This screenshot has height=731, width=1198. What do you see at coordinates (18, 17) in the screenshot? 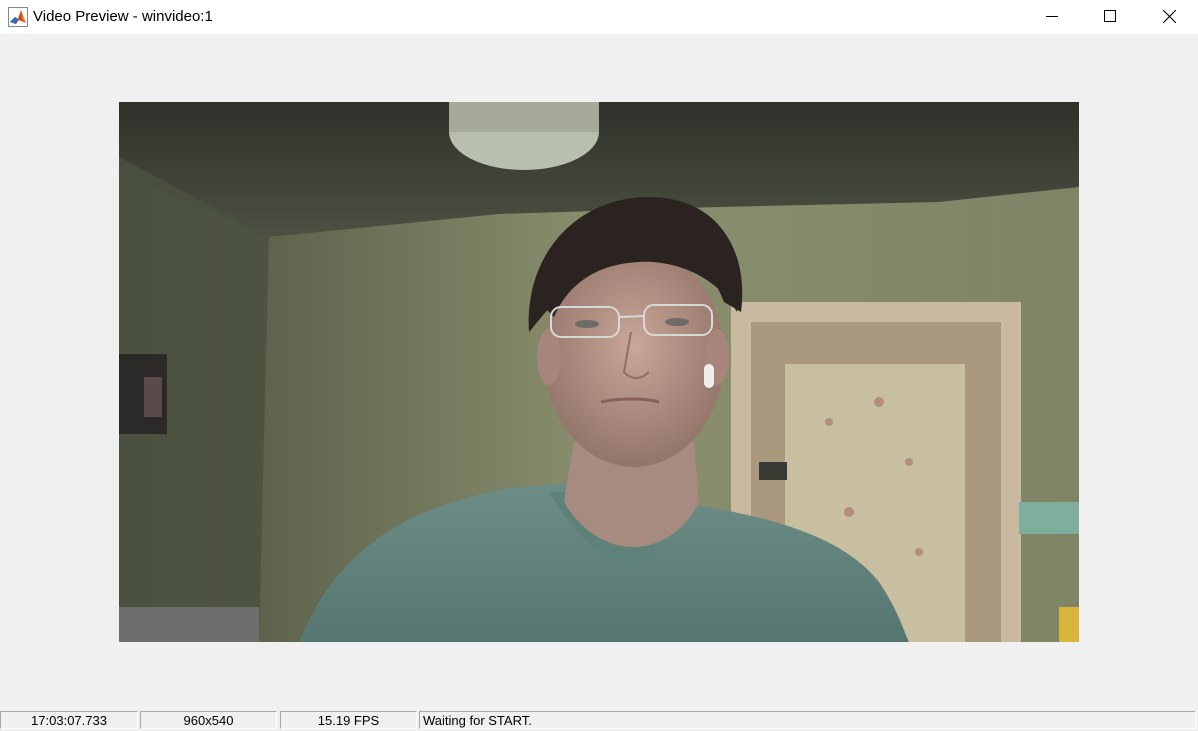
I see `matlab-icon` at bounding box center [18, 17].